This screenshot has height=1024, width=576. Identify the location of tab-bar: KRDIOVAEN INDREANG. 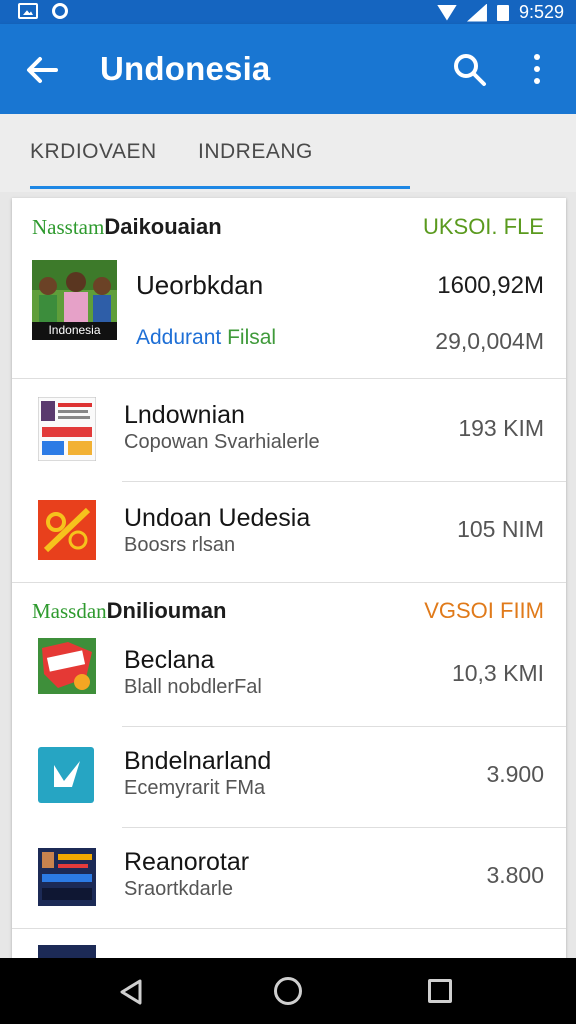
(288, 153).